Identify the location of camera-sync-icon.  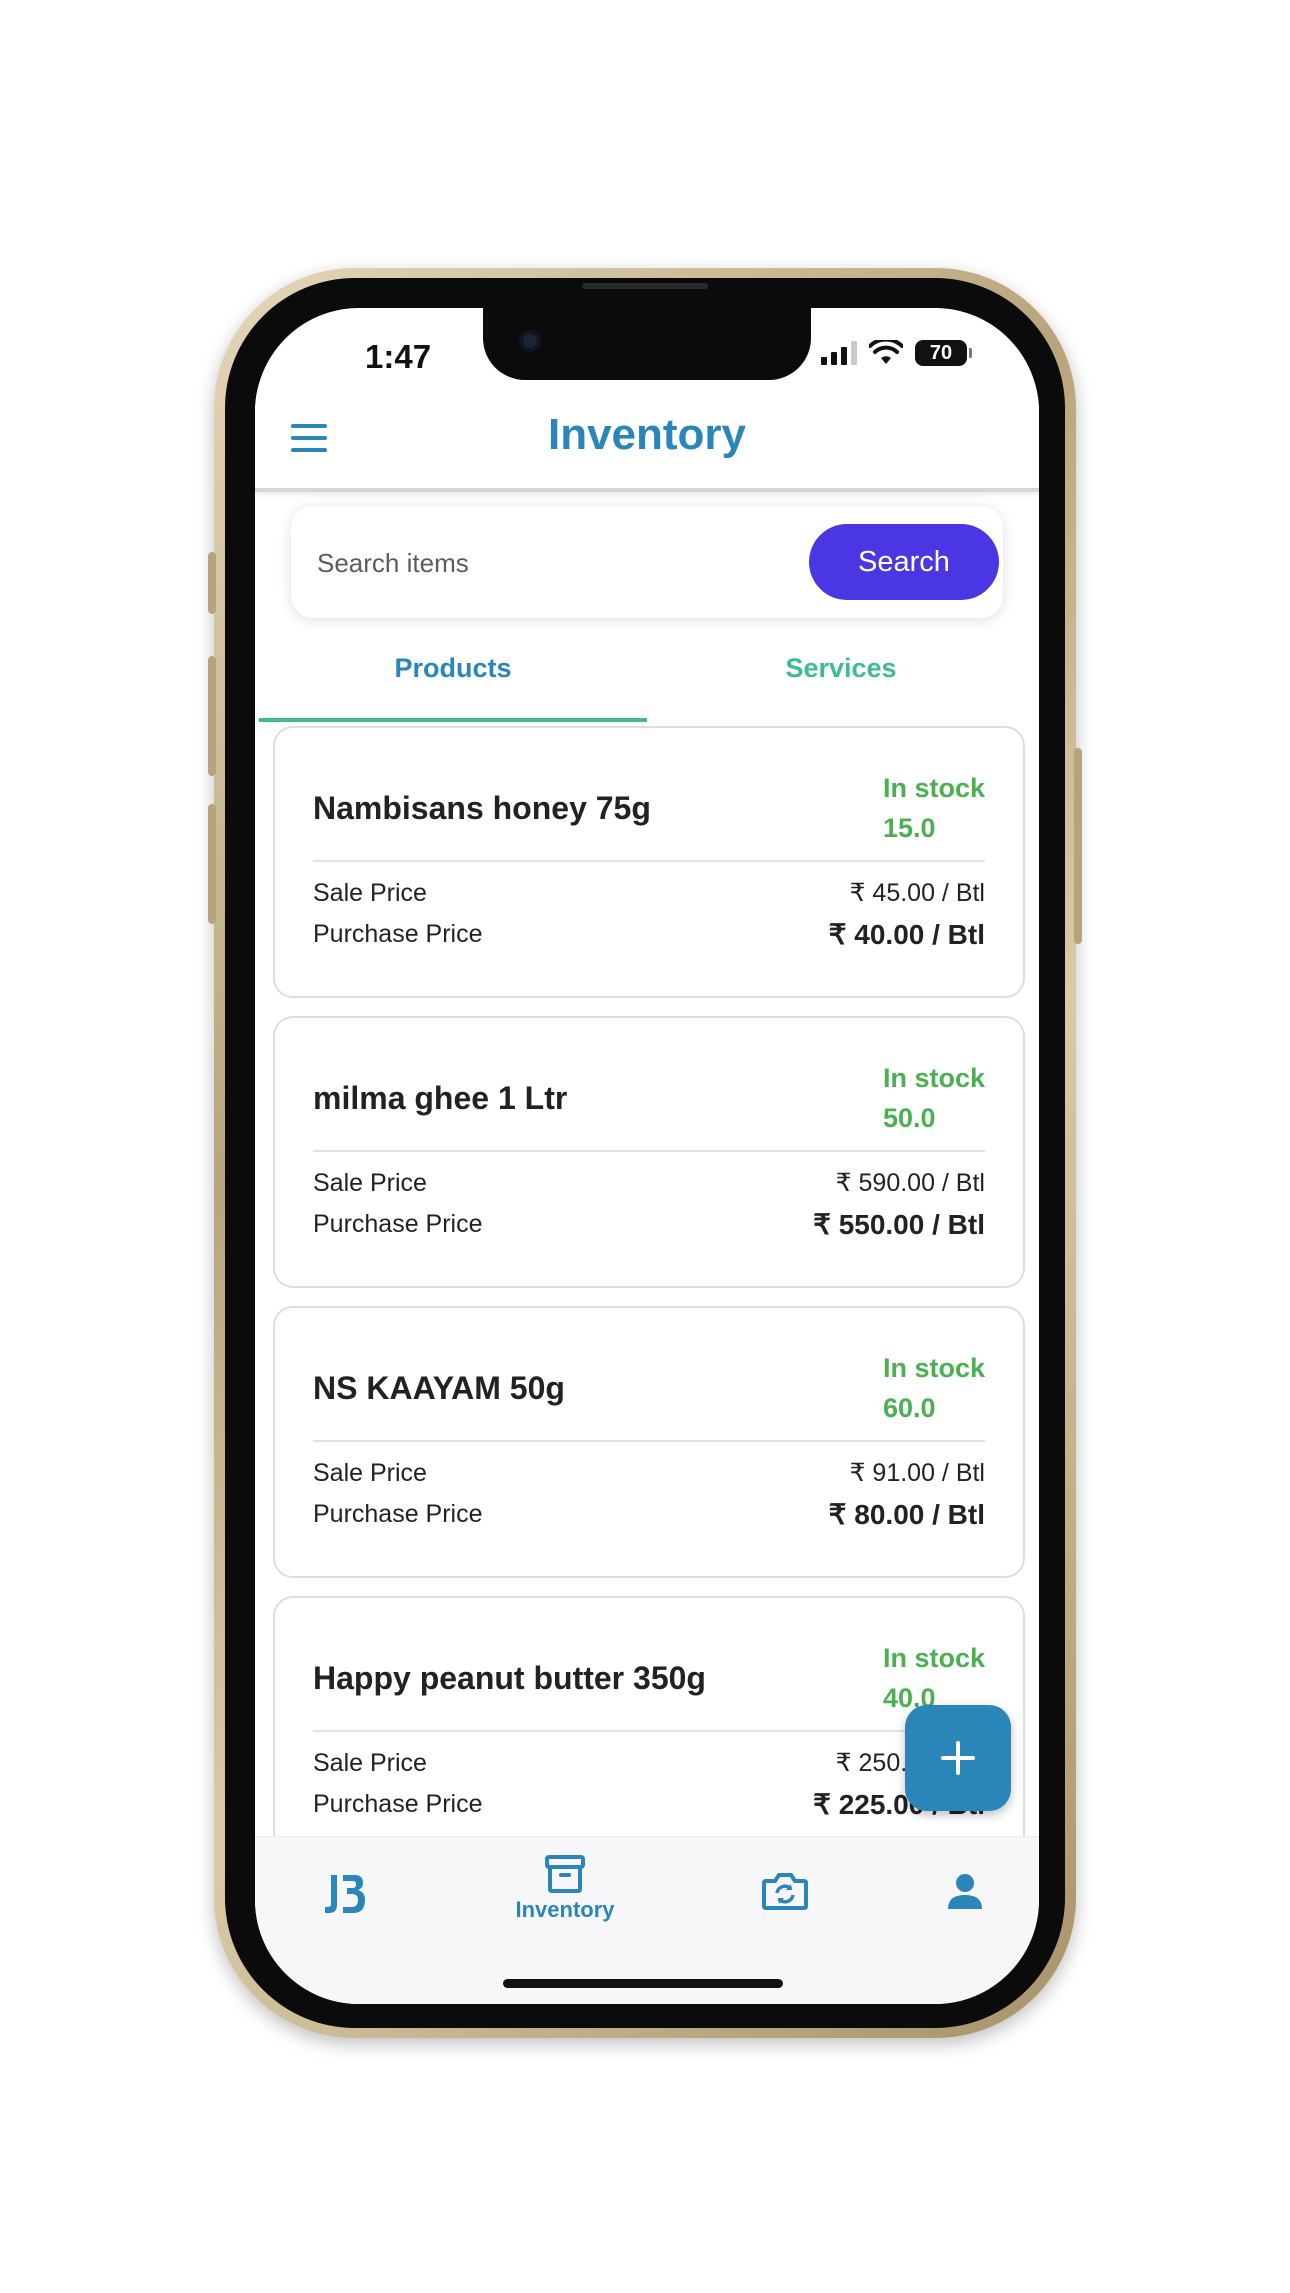
(785, 1891).